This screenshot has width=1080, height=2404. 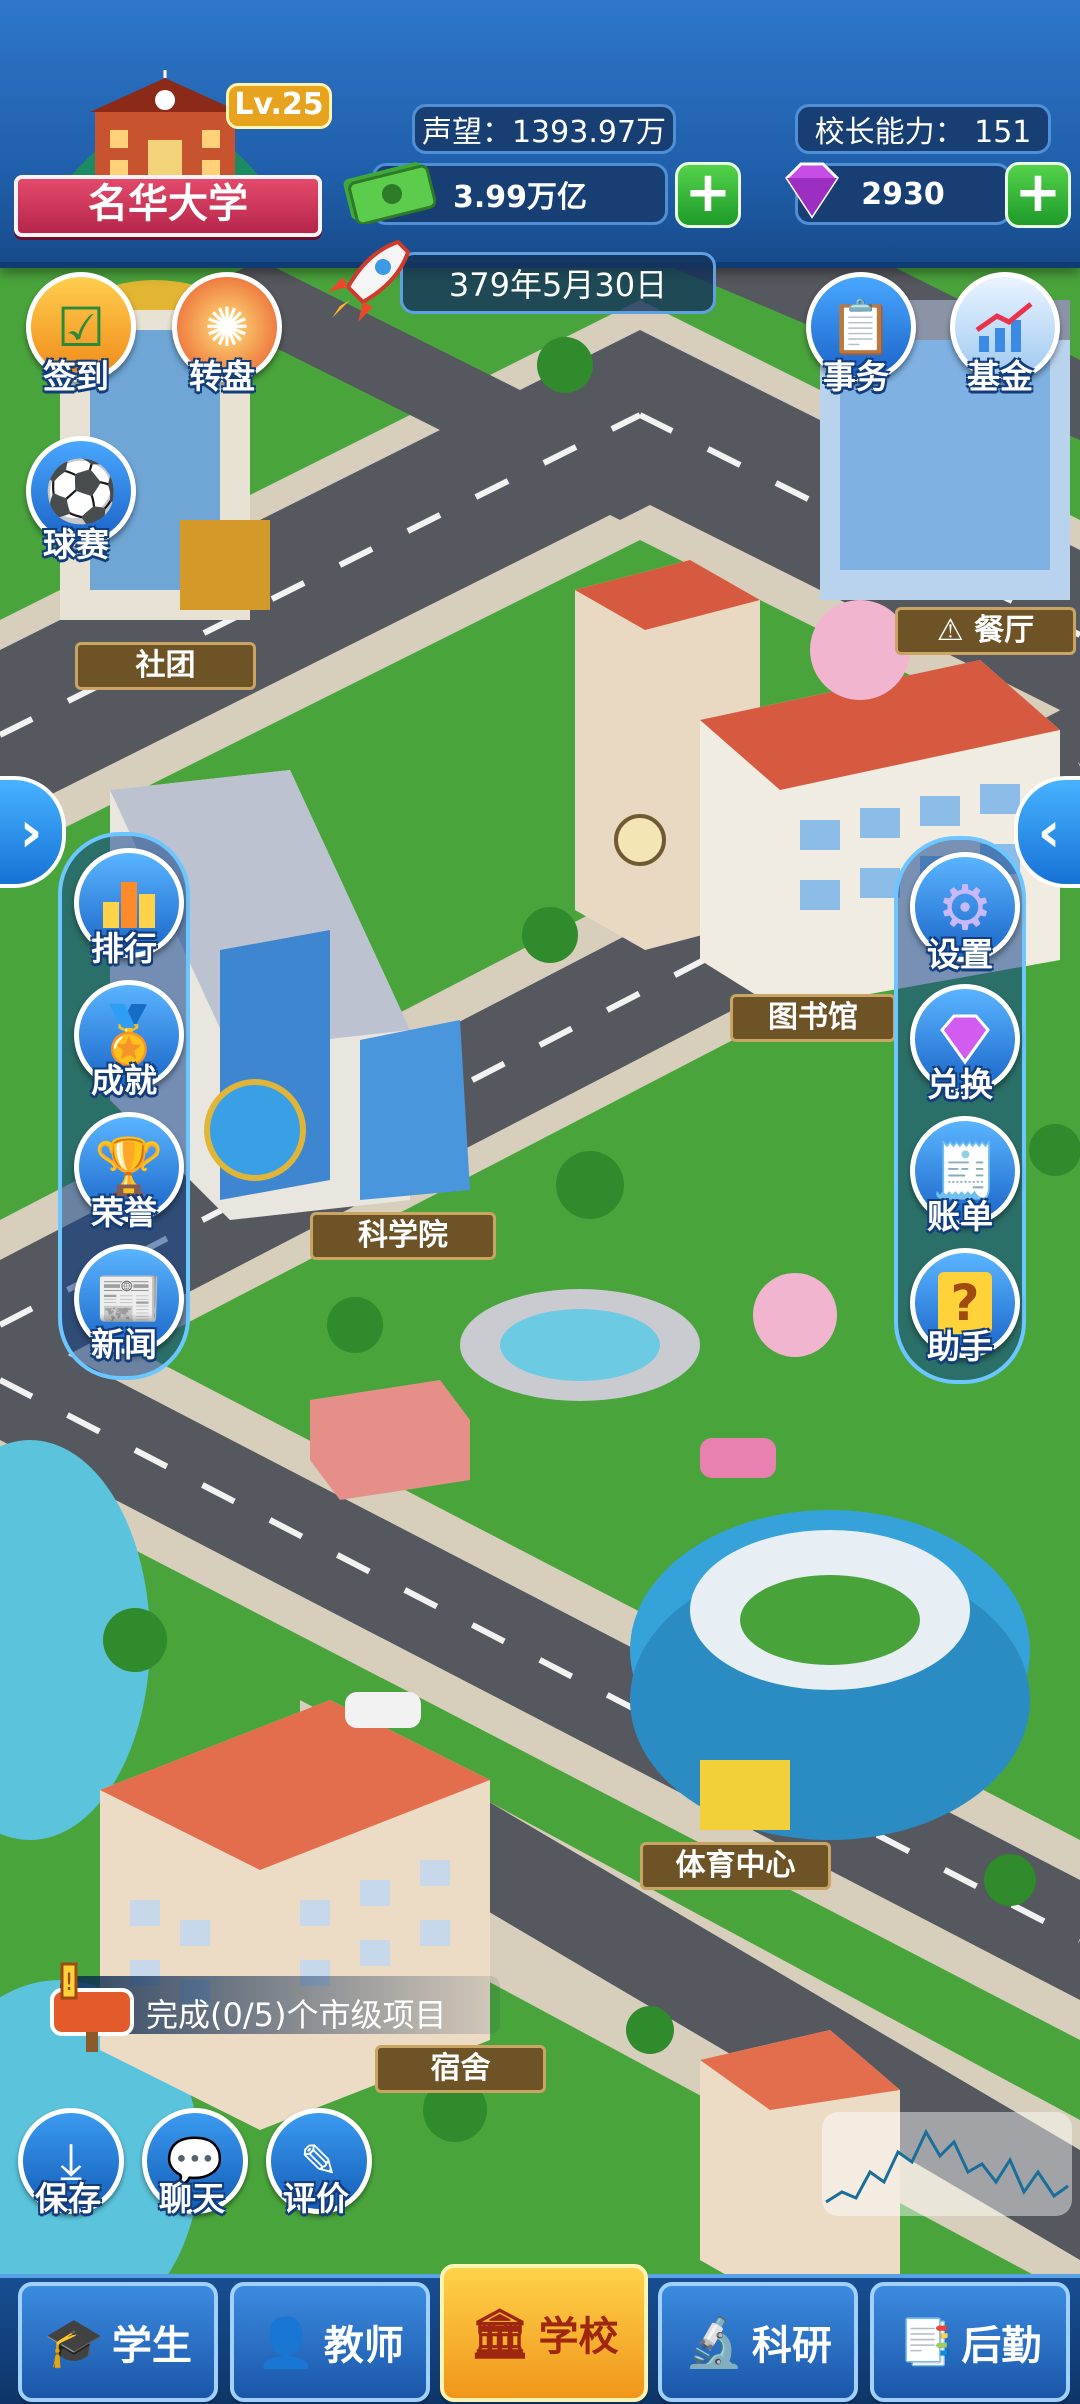 I want to click on ranking-label: 排行, so click(x=124, y=948).